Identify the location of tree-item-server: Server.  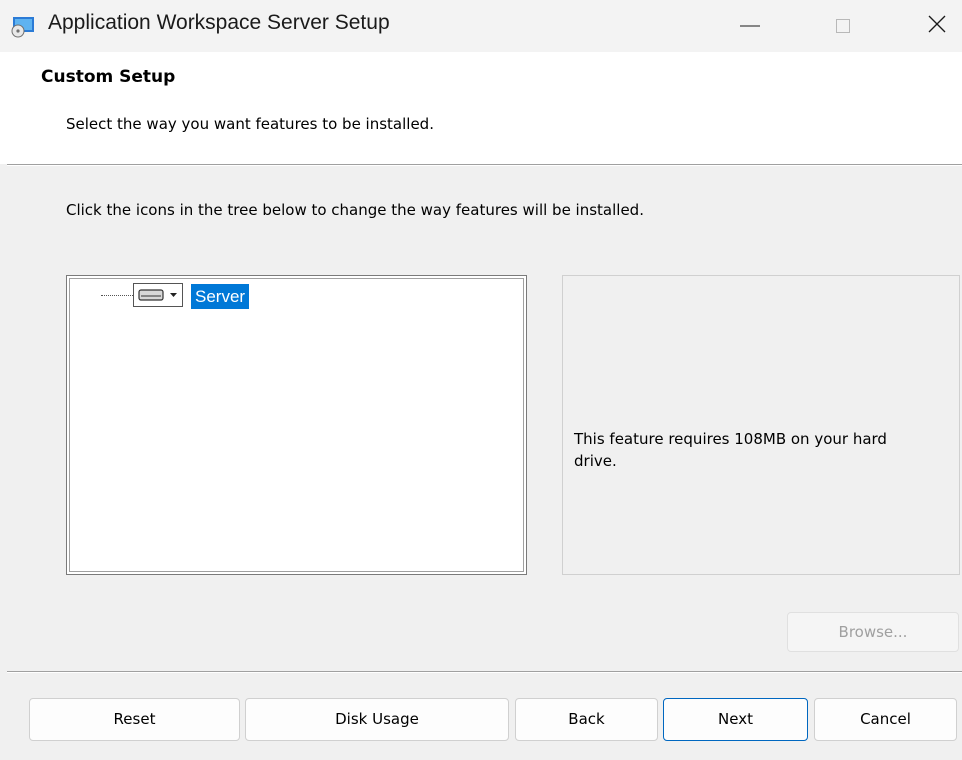
(220, 296).